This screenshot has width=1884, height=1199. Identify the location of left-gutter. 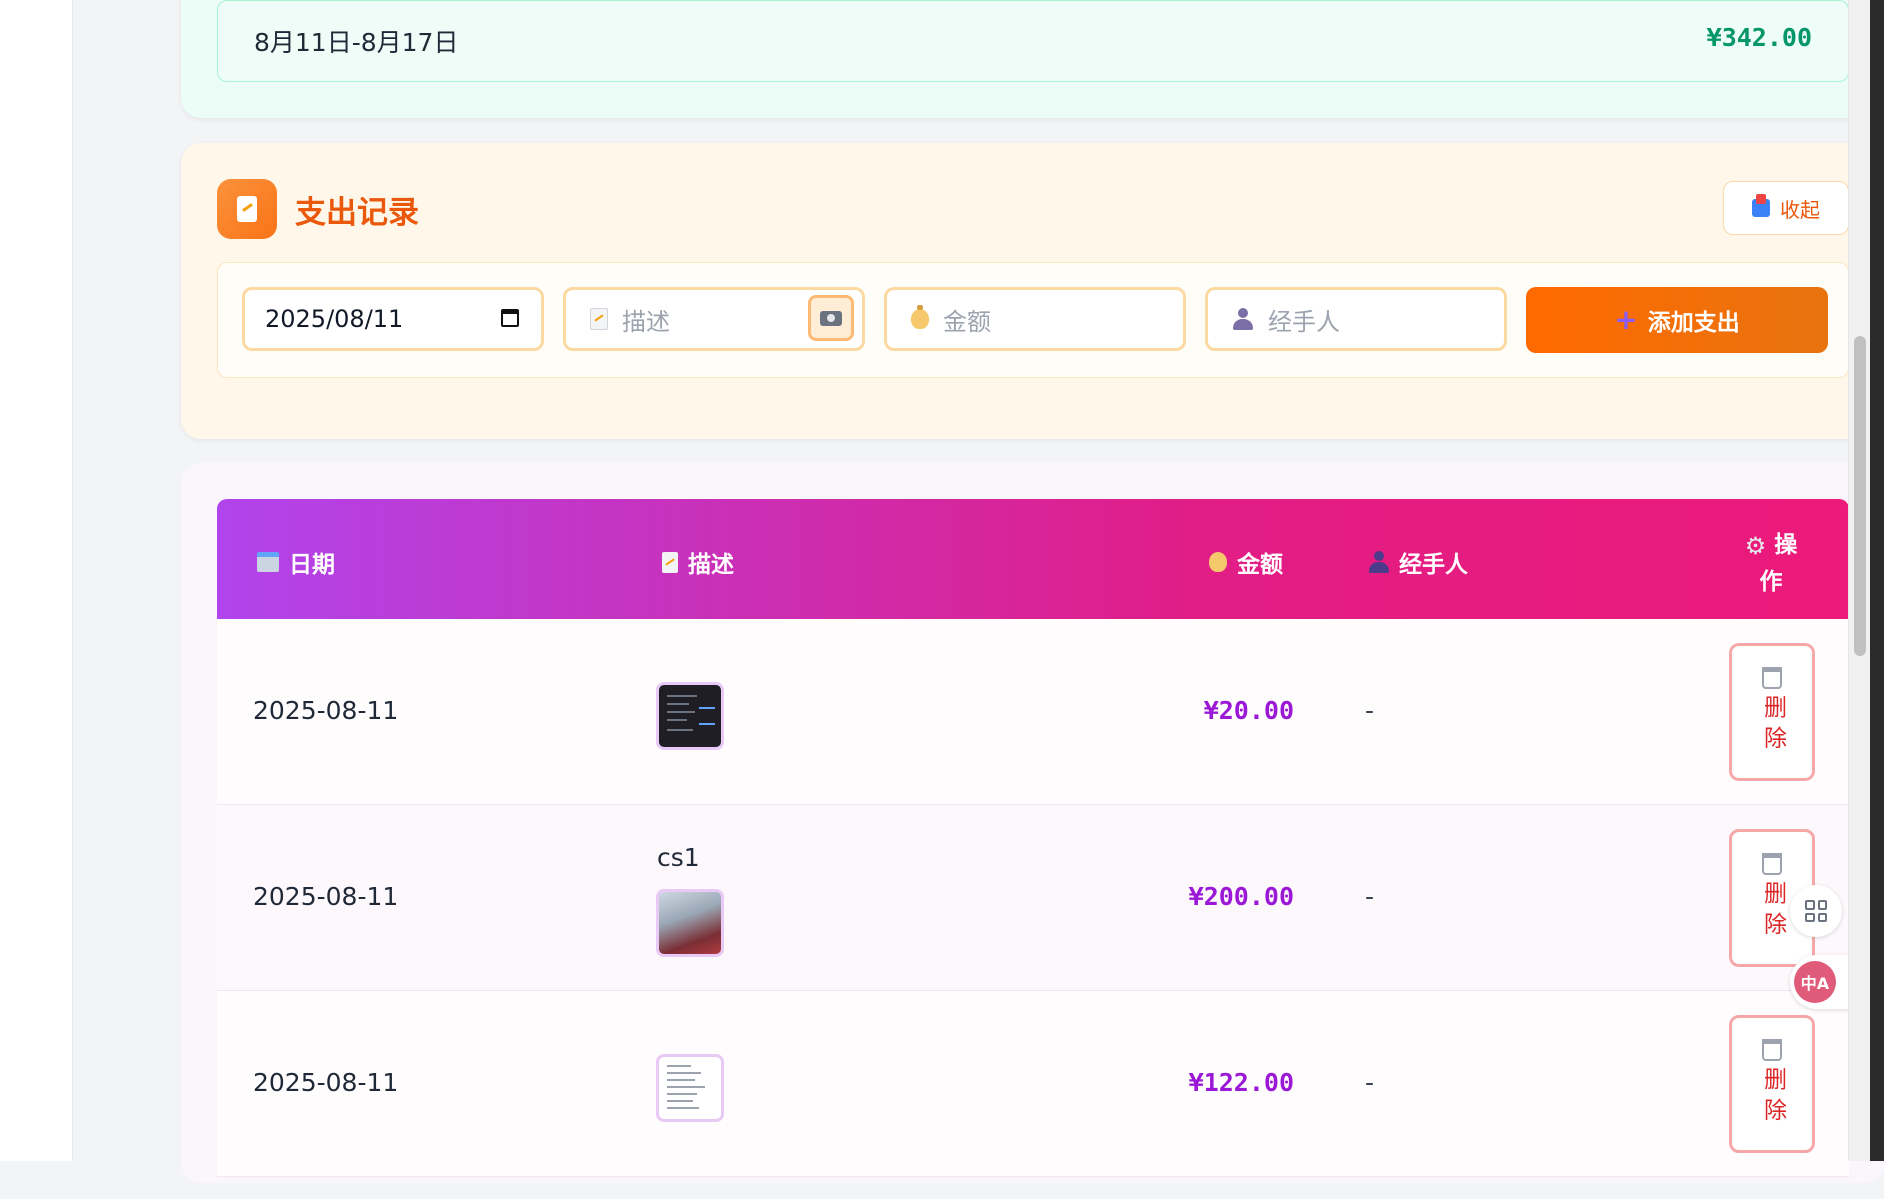
(36, 580).